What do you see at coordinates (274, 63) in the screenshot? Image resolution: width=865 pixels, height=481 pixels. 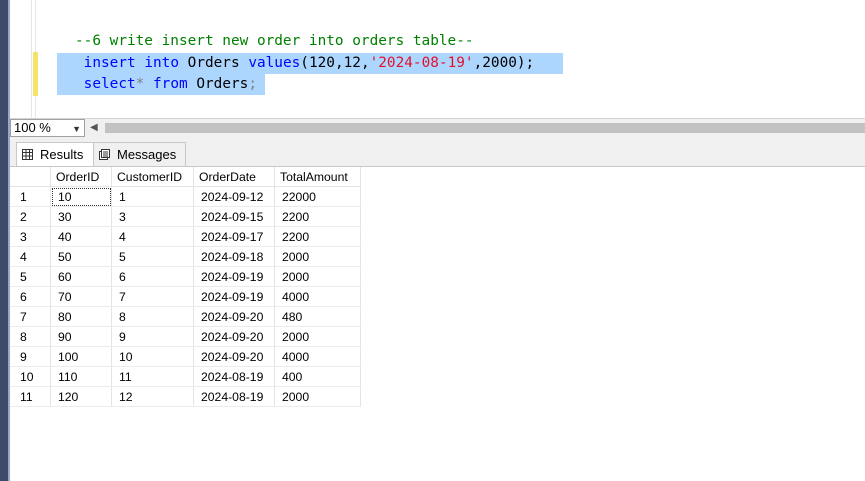 I see `kw-values: values` at bounding box center [274, 63].